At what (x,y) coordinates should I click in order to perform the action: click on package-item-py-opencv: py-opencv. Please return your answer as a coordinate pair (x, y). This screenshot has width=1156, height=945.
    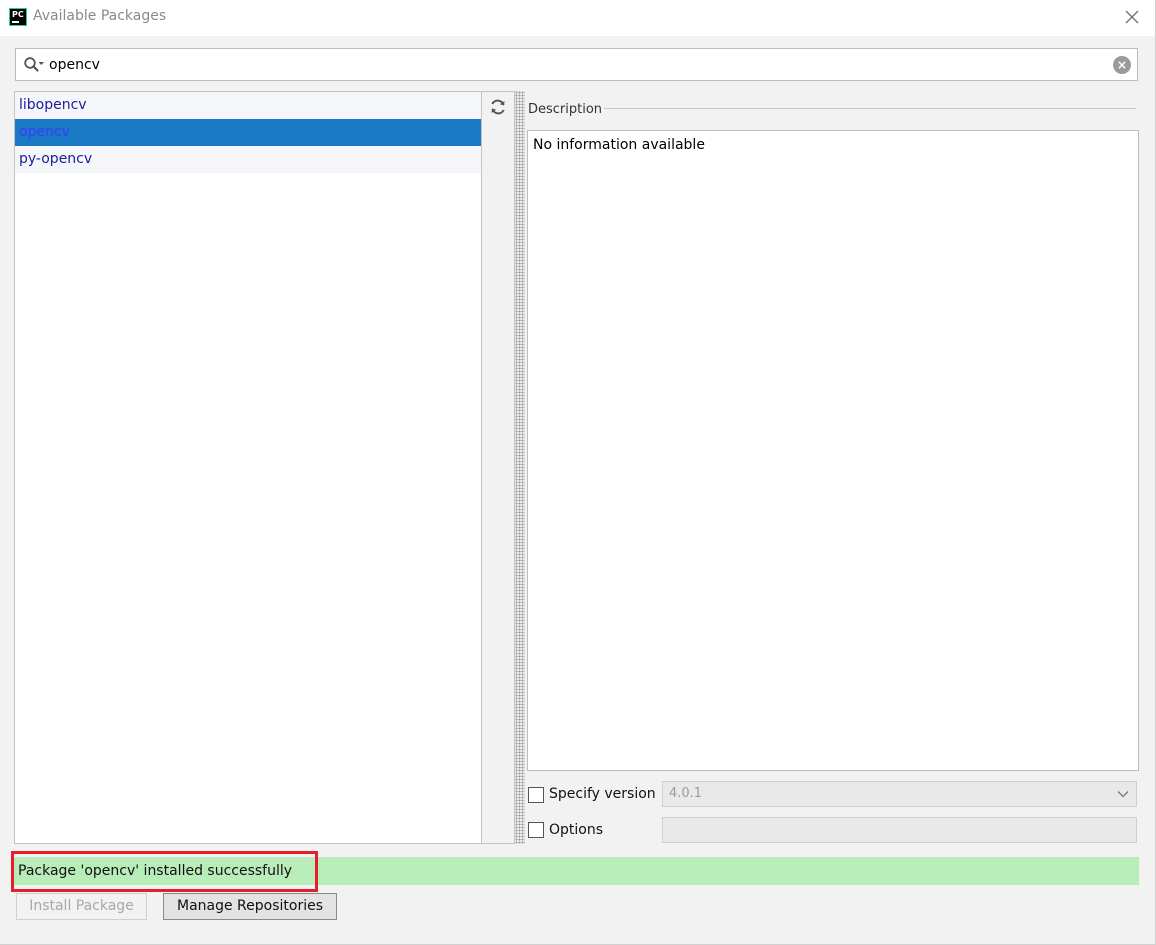
    Looking at the image, I should click on (248, 159).